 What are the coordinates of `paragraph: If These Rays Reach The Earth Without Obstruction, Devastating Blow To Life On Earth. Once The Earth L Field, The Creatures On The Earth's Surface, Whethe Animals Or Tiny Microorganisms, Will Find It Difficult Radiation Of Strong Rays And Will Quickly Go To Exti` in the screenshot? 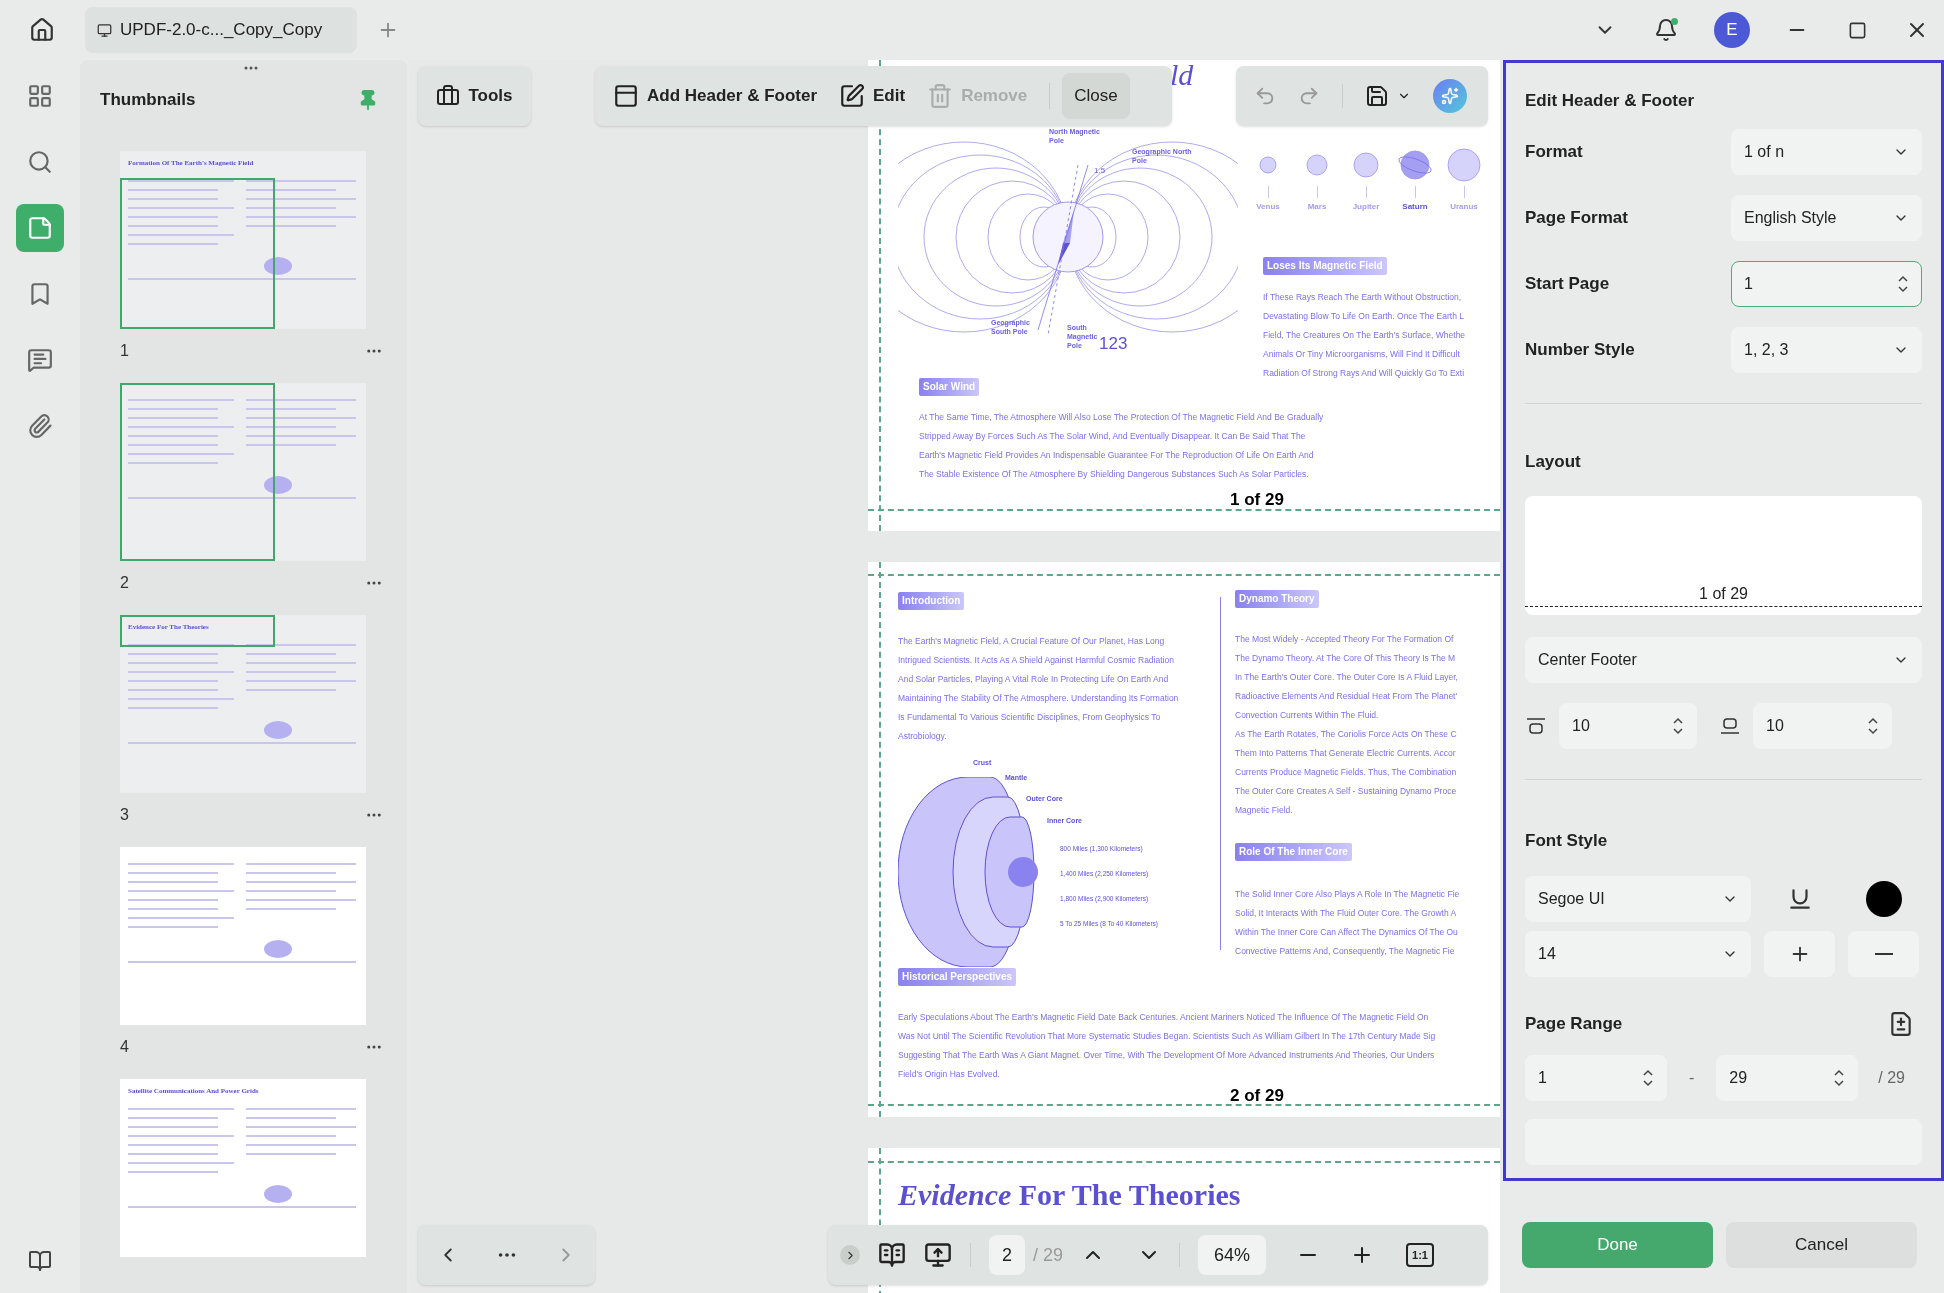 It's located at (1364, 335).